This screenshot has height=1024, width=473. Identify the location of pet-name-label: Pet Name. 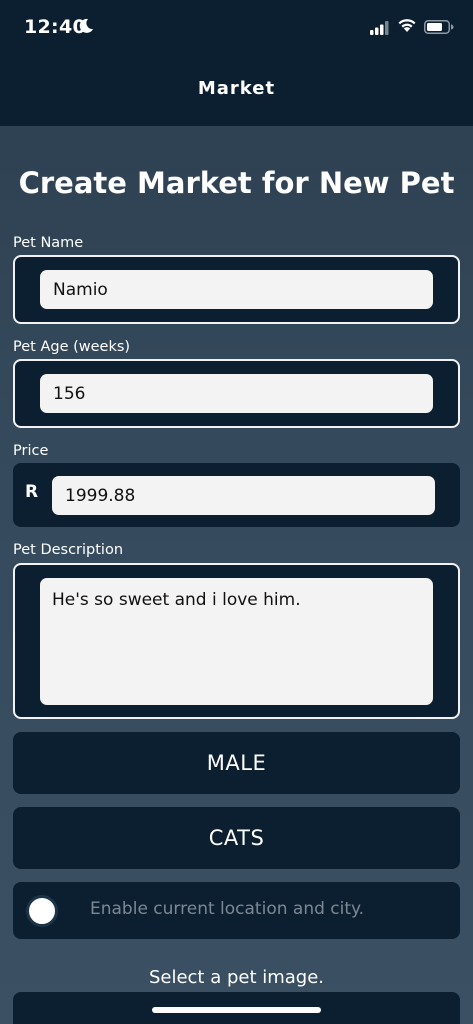
(48, 243).